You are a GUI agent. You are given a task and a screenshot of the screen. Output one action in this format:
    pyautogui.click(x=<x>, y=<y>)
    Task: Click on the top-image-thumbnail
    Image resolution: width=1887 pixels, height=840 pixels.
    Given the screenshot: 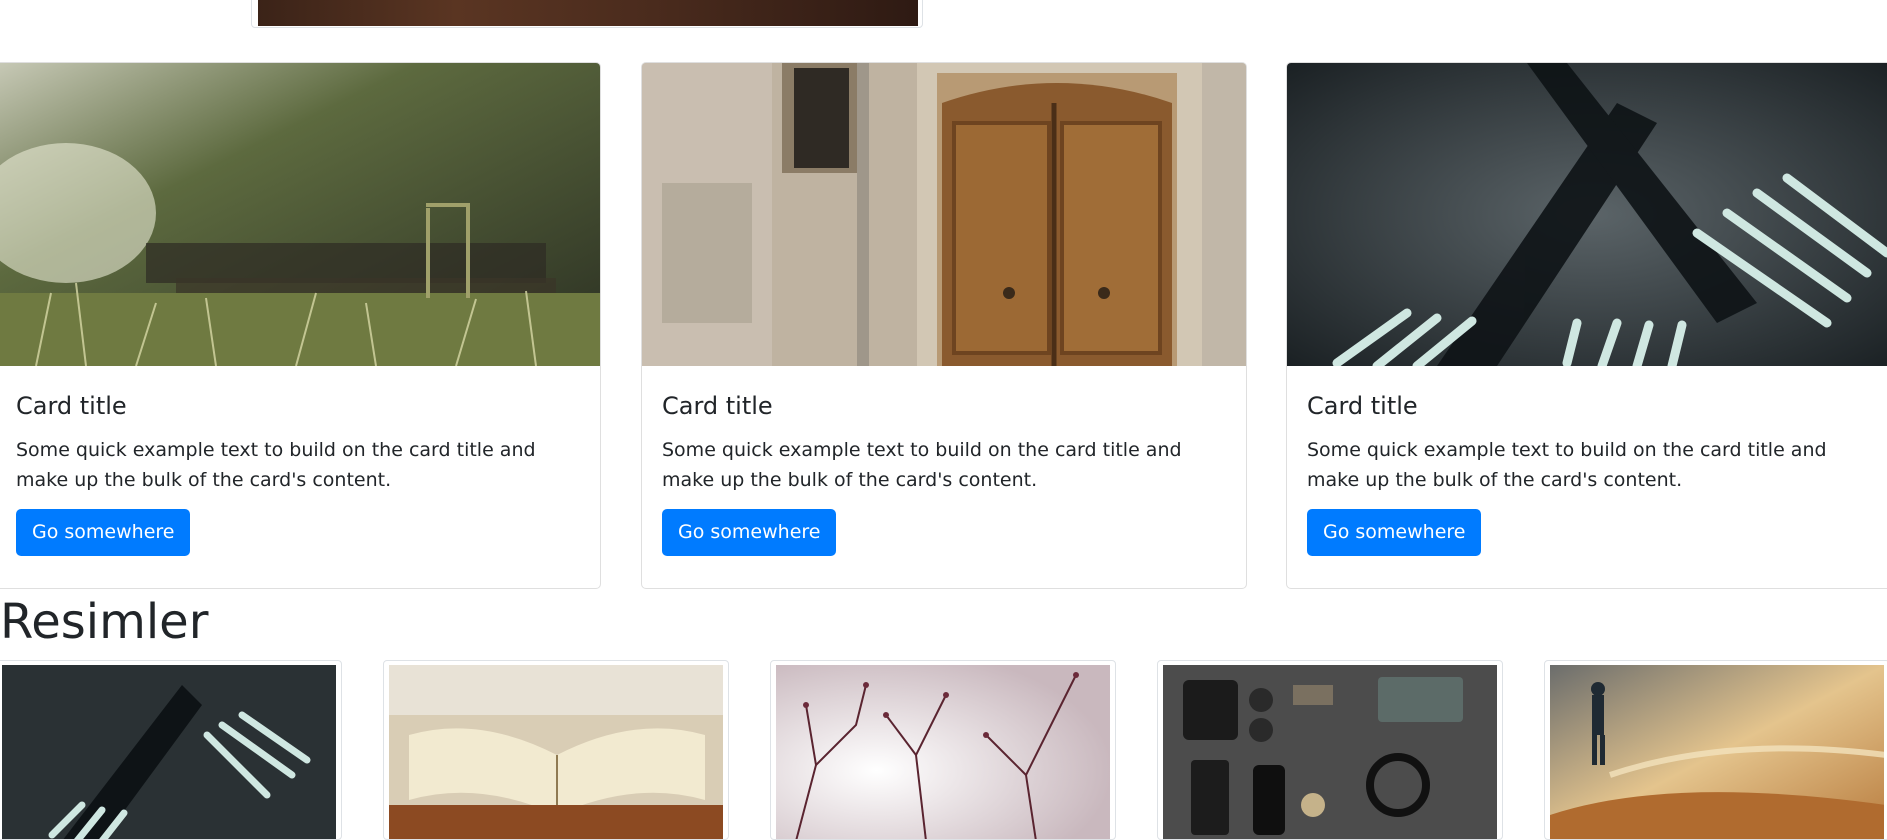 What is the action you would take?
    pyautogui.click(x=587, y=14)
    